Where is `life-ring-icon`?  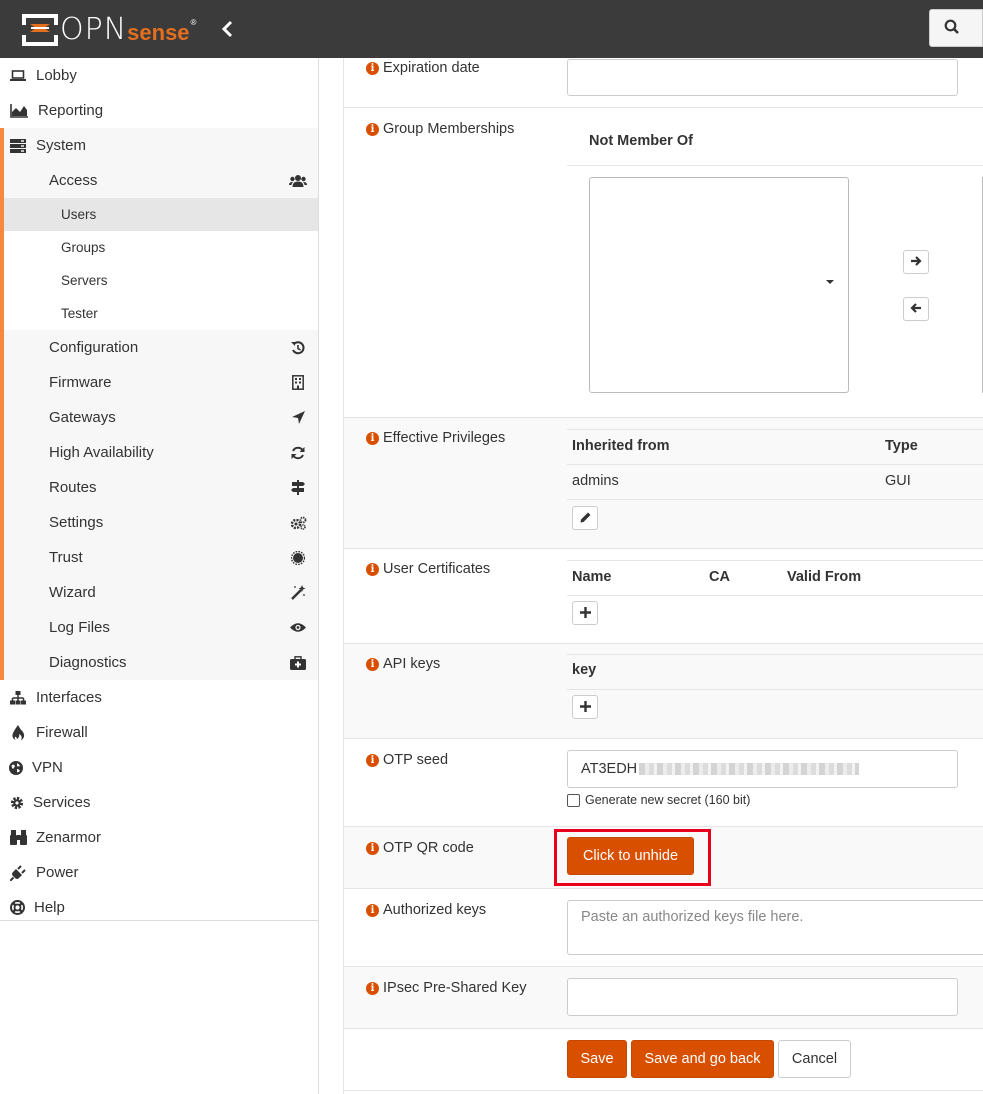
life-ring-icon is located at coordinates (17, 907).